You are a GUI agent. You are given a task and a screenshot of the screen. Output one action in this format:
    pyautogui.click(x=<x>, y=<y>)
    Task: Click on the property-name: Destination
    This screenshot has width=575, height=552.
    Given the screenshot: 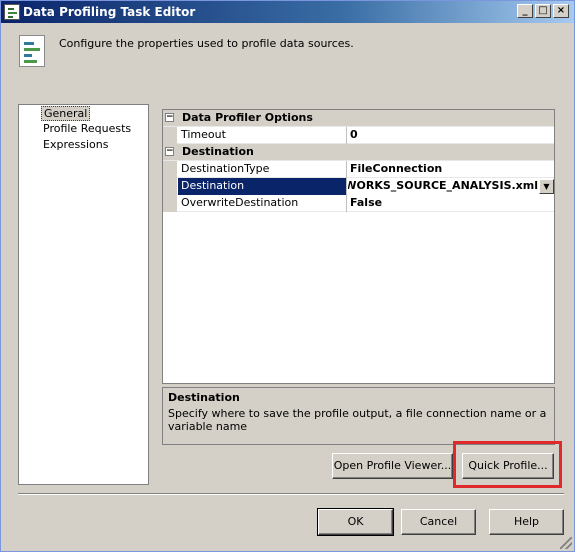 What is the action you would take?
    pyautogui.click(x=262, y=186)
    